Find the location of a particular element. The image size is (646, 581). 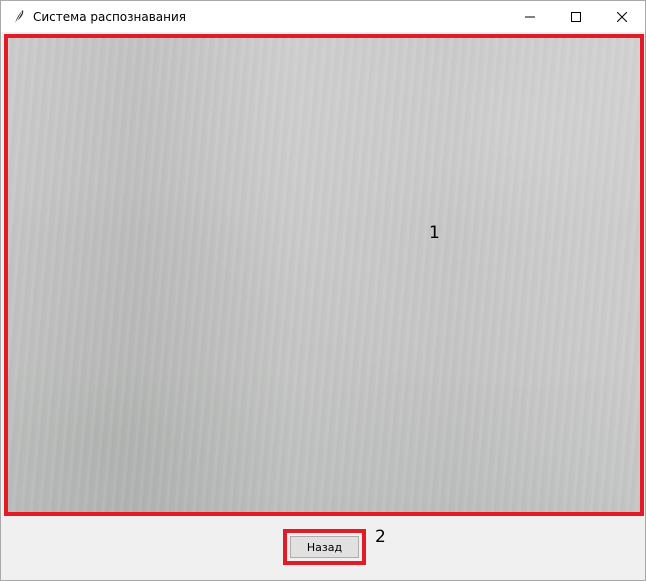

feather-icon is located at coordinates (19, 17).